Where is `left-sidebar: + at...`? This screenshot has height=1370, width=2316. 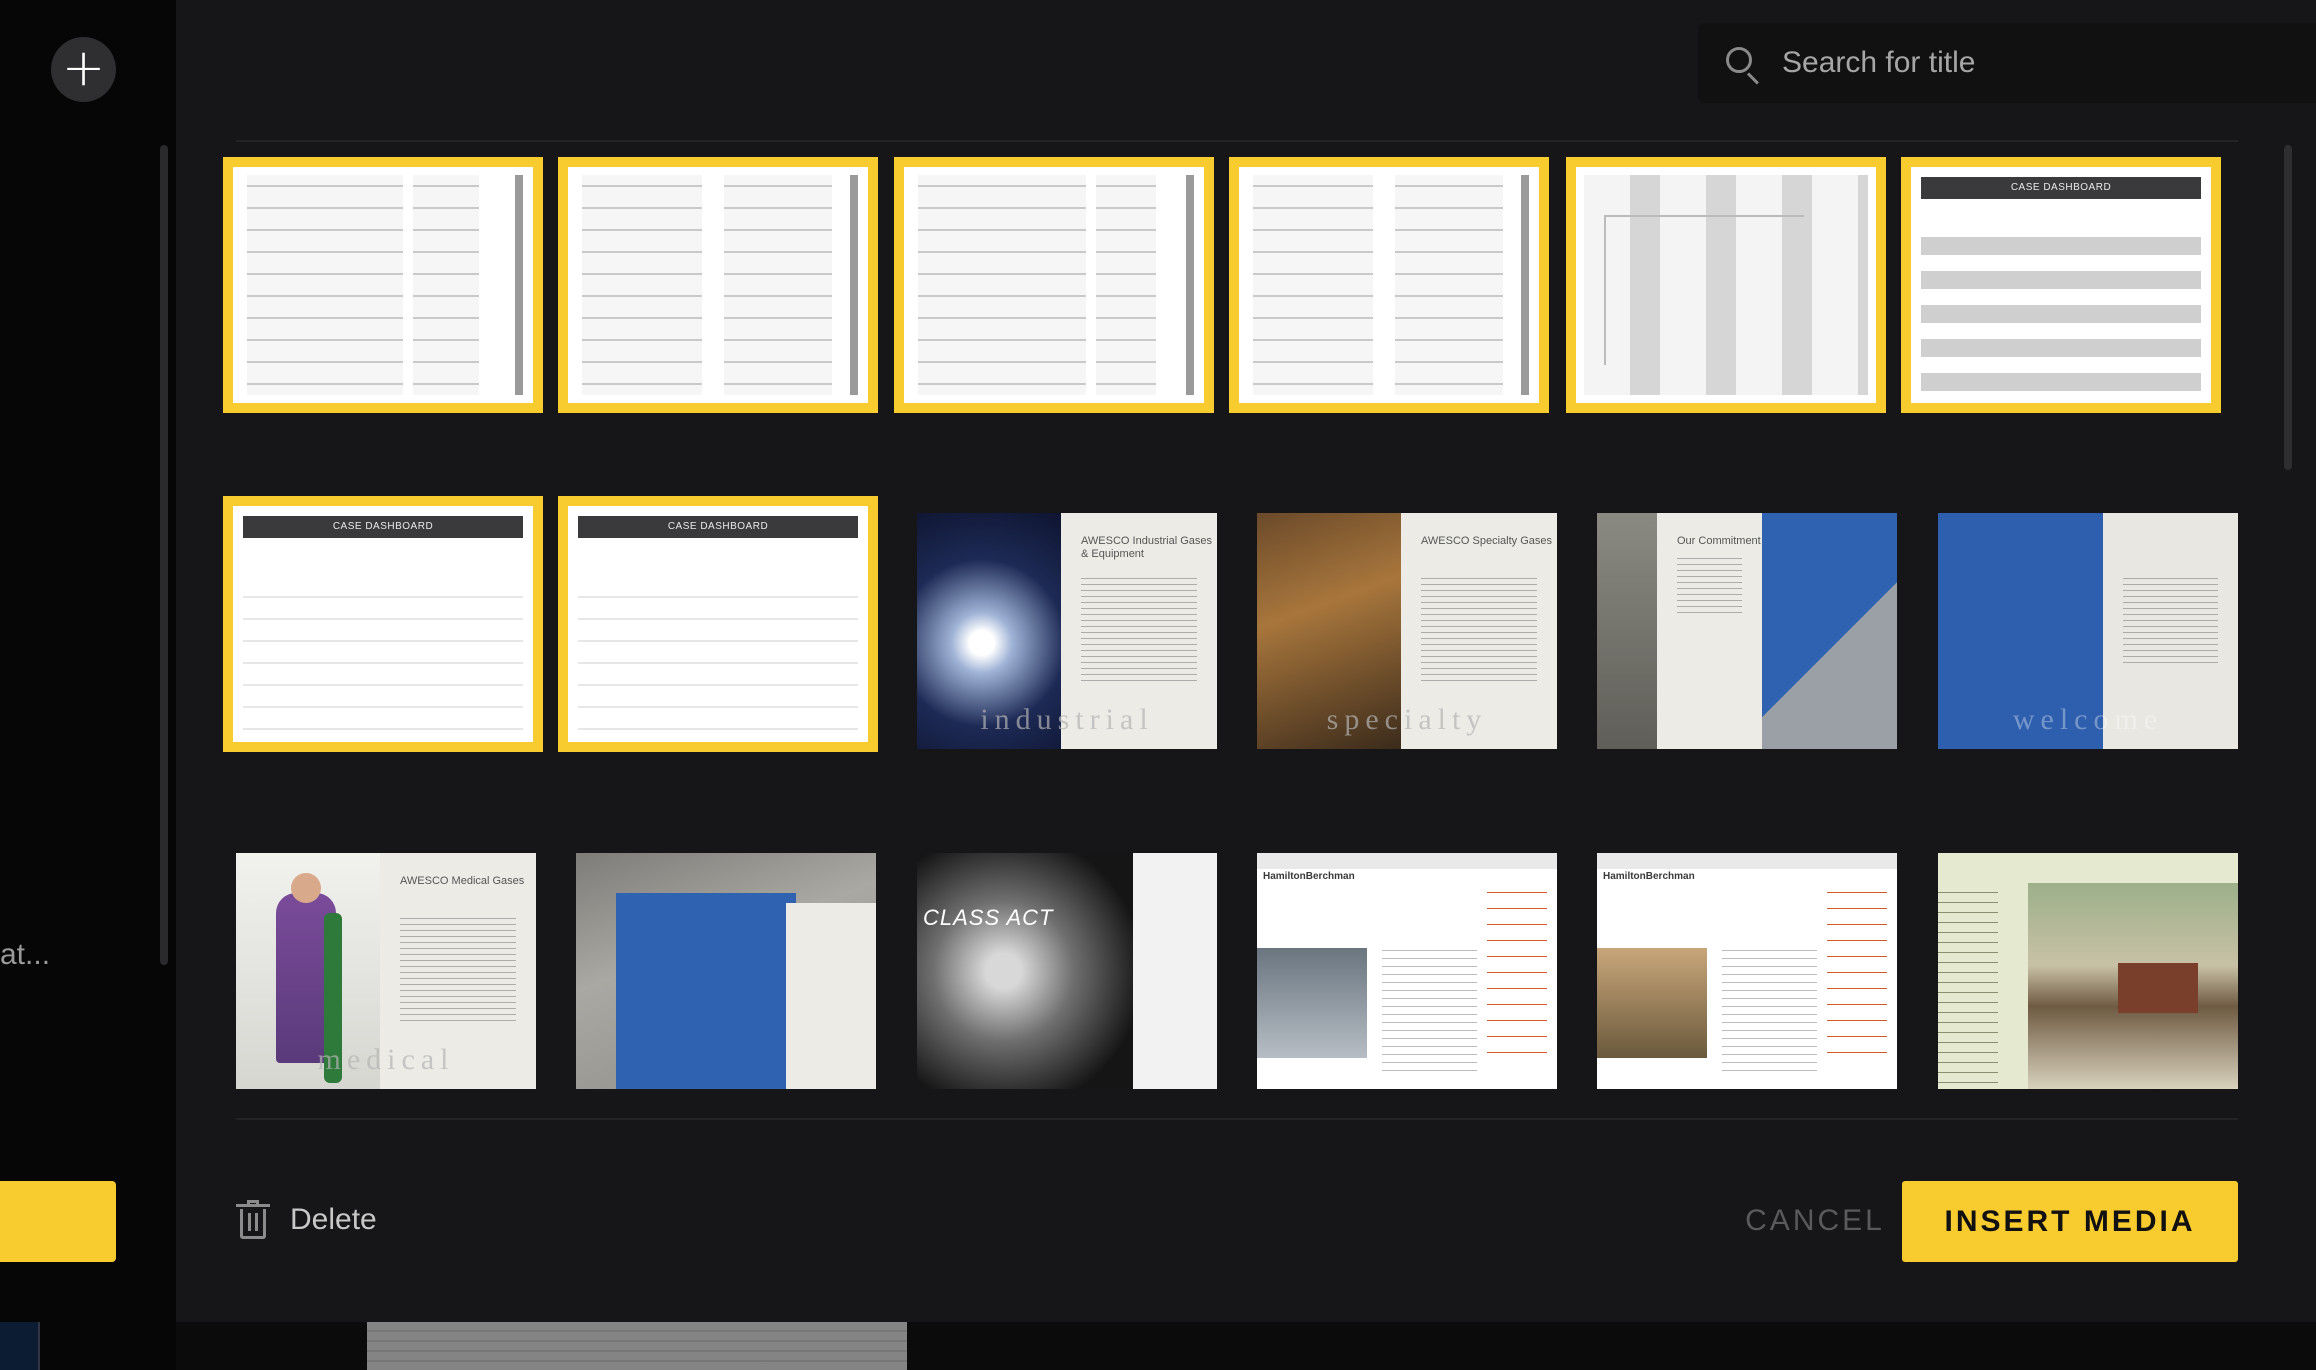
left-sidebar: + at... is located at coordinates (88, 685).